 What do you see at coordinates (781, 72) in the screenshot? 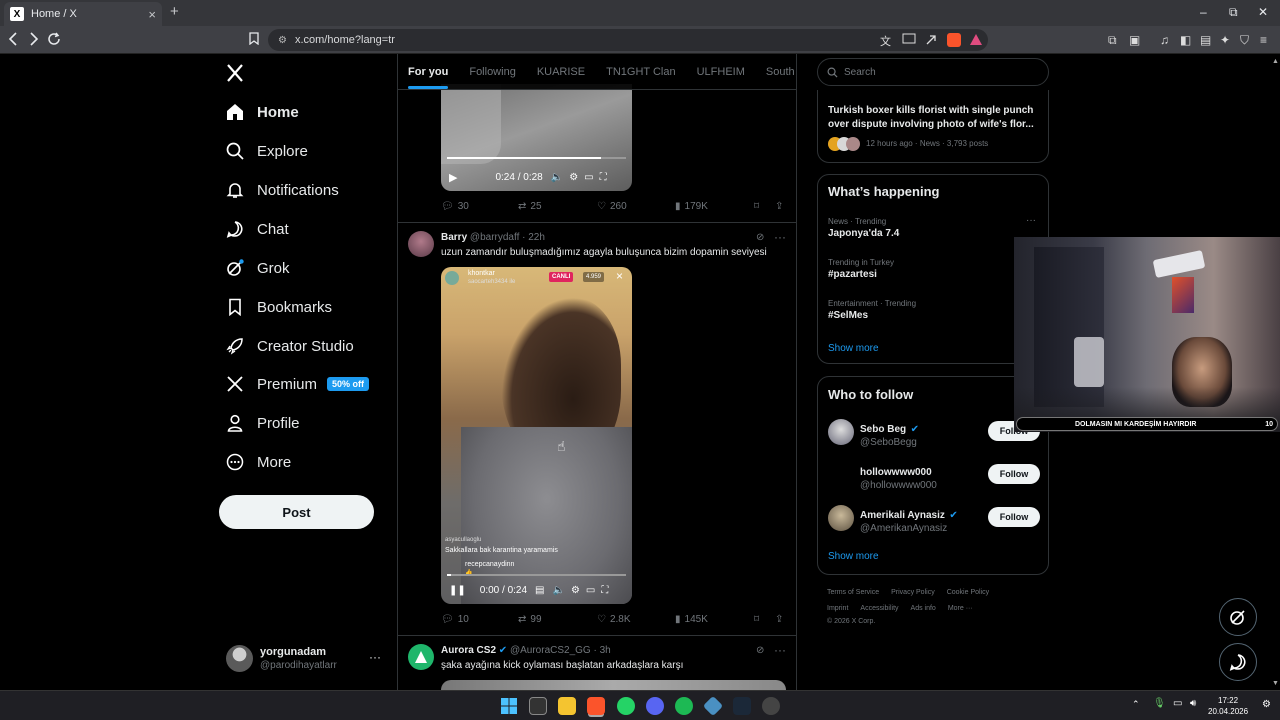
I see `tab-south-side: South Side` at bounding box center [781, 72].